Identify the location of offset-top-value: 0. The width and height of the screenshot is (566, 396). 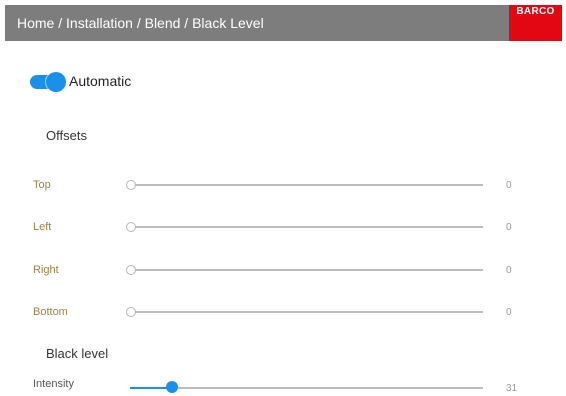
(509, 185).